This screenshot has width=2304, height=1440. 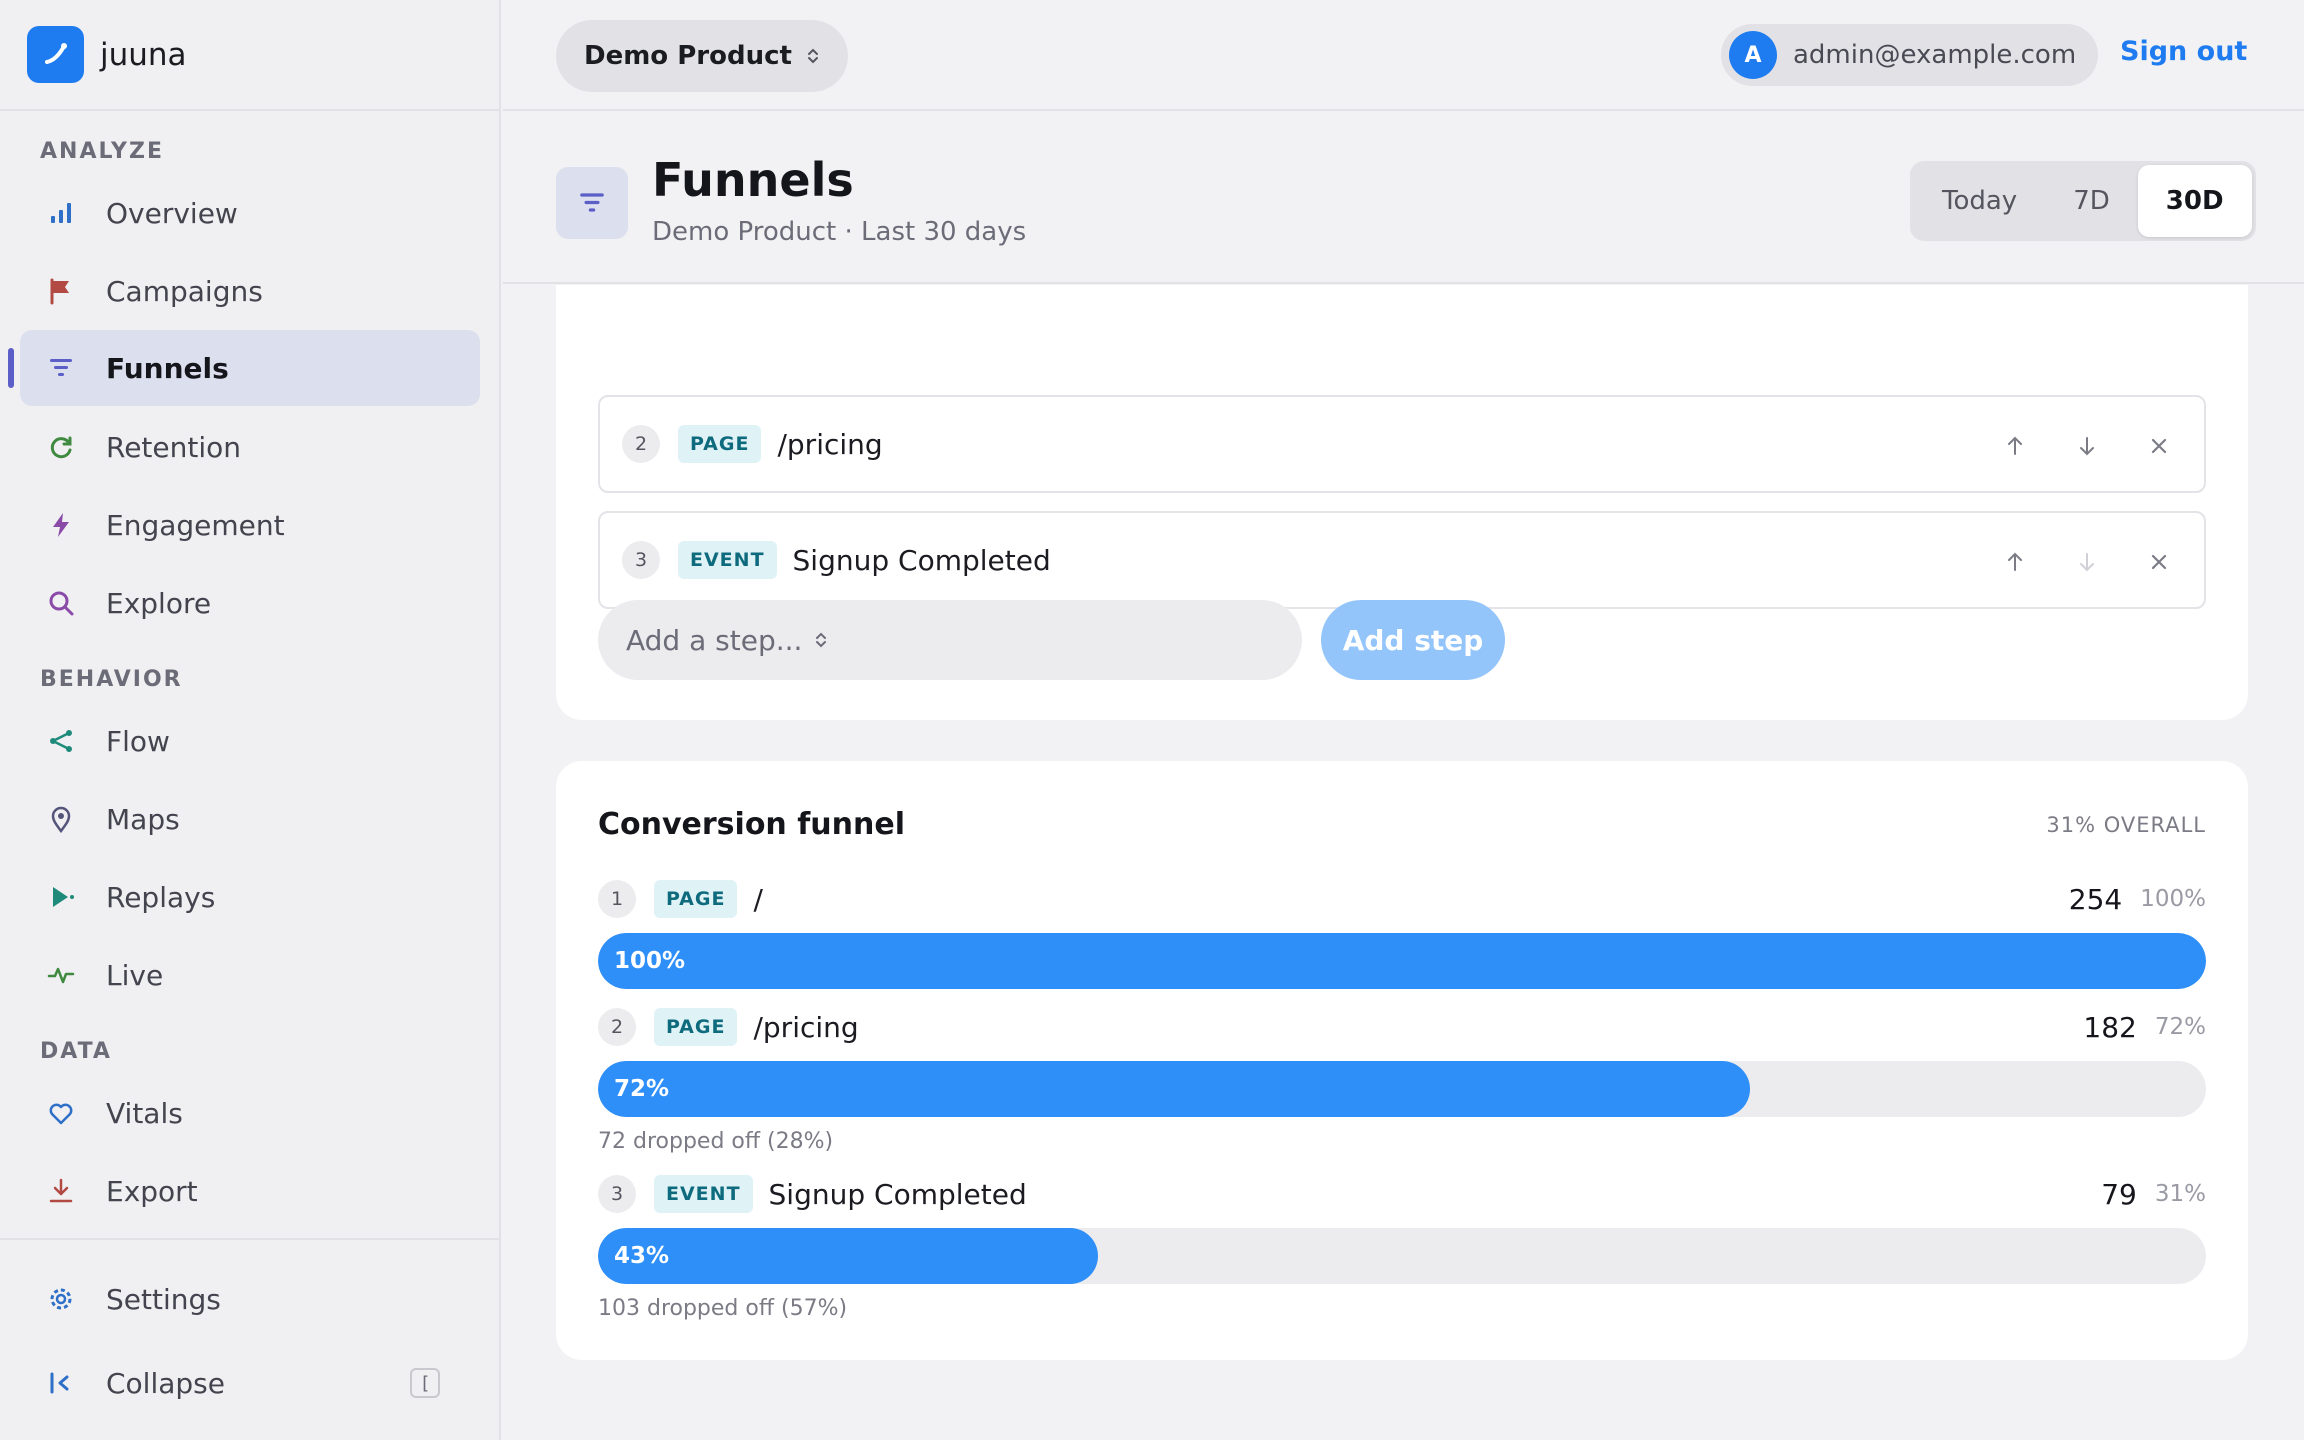 What do you see at coordinates (688, 56) in the screenshot?
I see `product-name: Demo Product` at bounding box center [688, 56].